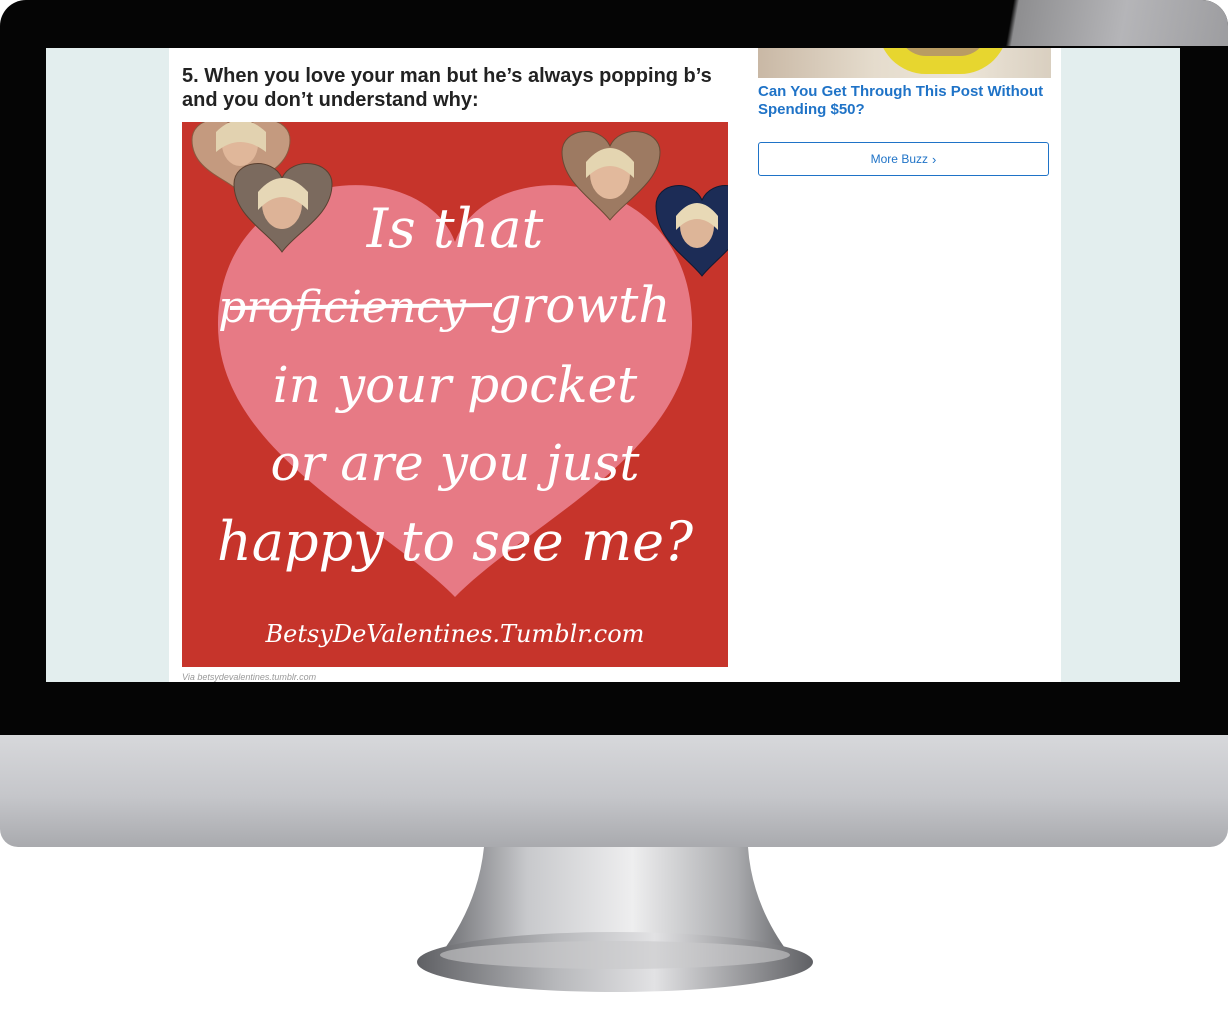  I want to click on valentine-line-1: Is that, so click(455, 228).